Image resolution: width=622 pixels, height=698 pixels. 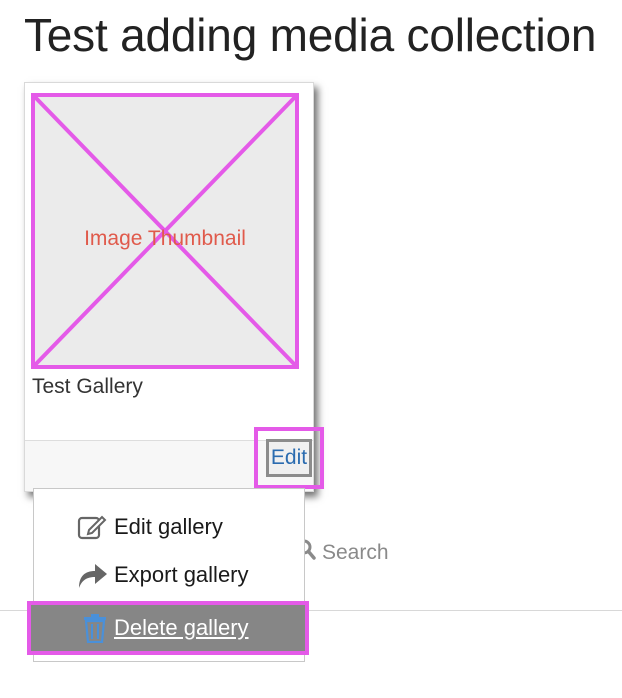 I want to click on search-label: Search, so click(x=355, y=552).